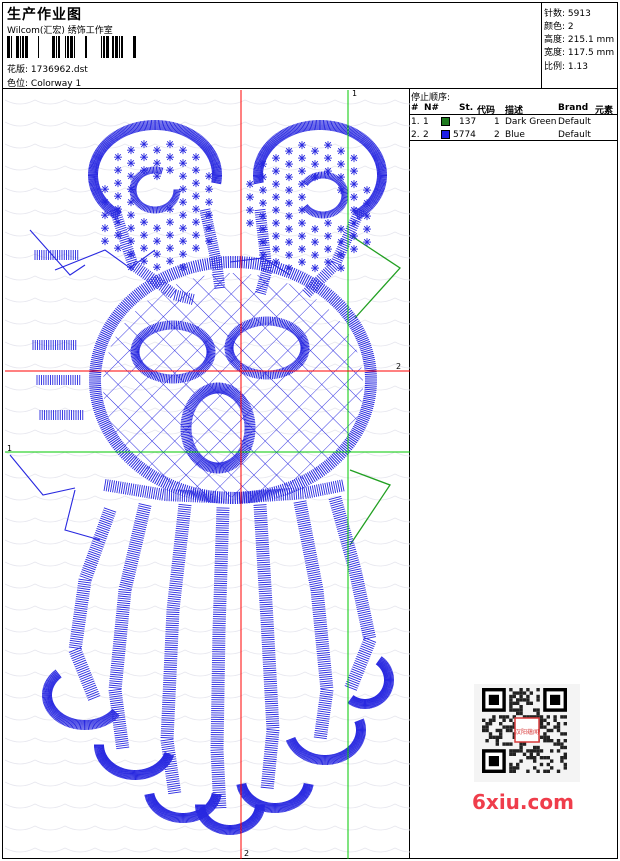 Image resolution: width=620 pixels, height=861 pixels. Describe the element at coordinates (497, 135) in the screenshot. I see `row-code: 2` at that location.